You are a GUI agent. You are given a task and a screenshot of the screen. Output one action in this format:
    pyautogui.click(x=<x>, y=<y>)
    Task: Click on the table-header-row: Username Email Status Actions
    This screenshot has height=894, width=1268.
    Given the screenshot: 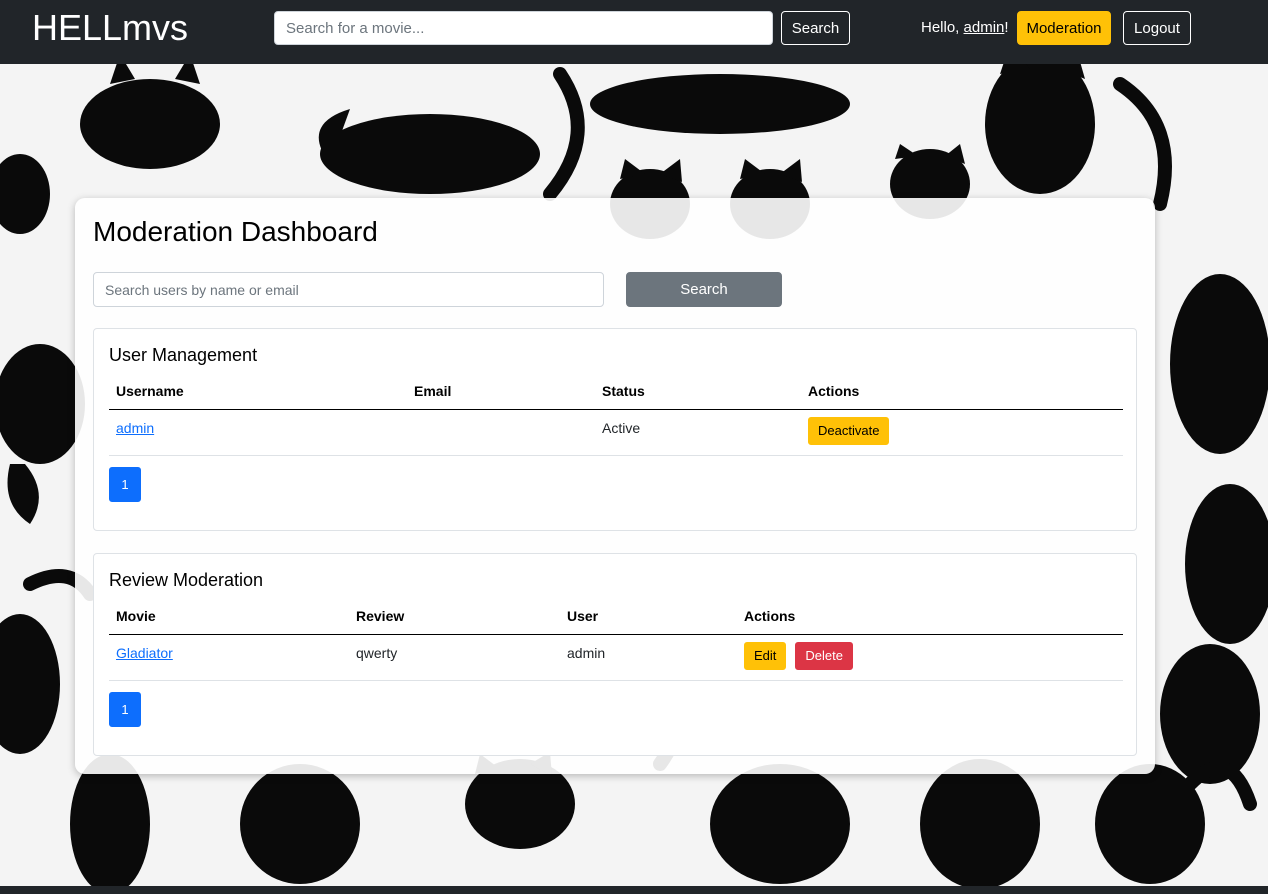 What is the action you would take?
    pyautogui.click(x=616, y=391)
    